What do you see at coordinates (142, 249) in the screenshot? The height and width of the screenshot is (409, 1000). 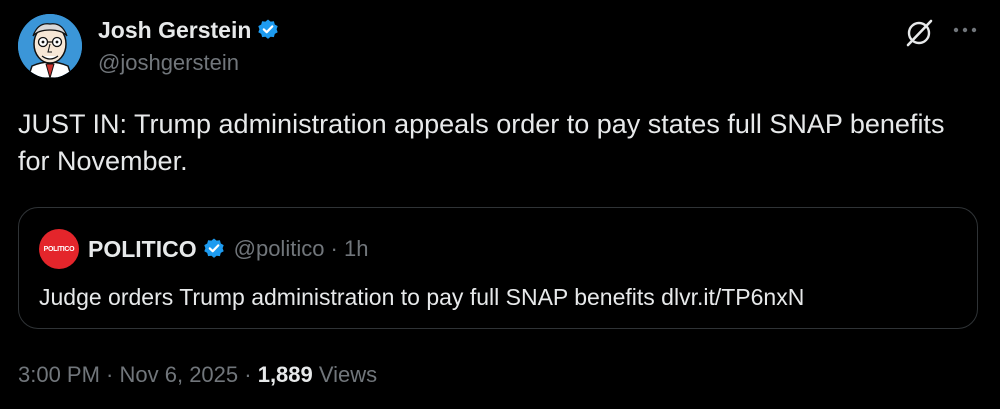 I see `quoted-display-name: POLITICO` at bounding box center [142, 249].